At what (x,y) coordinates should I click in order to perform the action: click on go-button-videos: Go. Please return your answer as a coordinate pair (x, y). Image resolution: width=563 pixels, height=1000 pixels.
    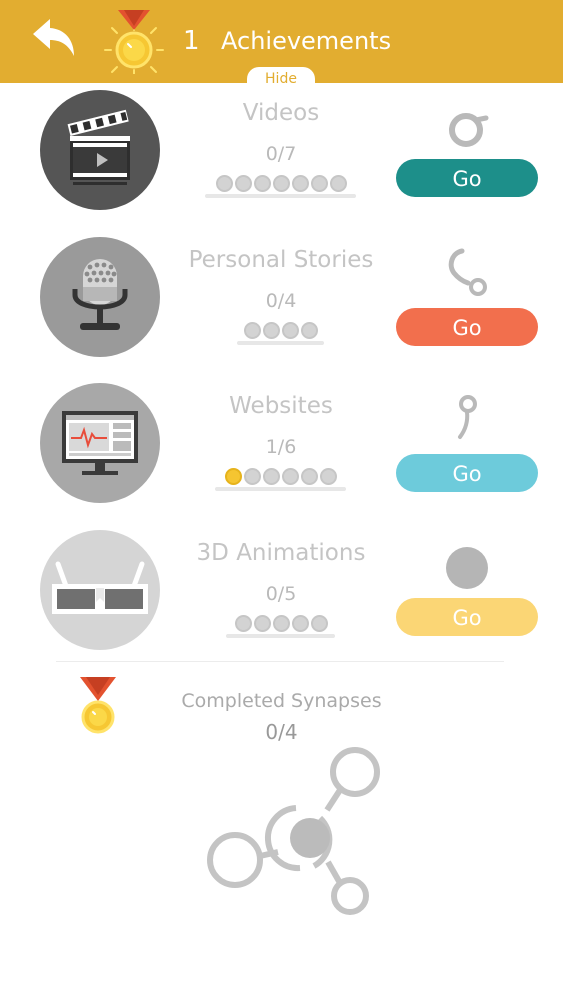
    Looking at the image, I should click on (467, 178).